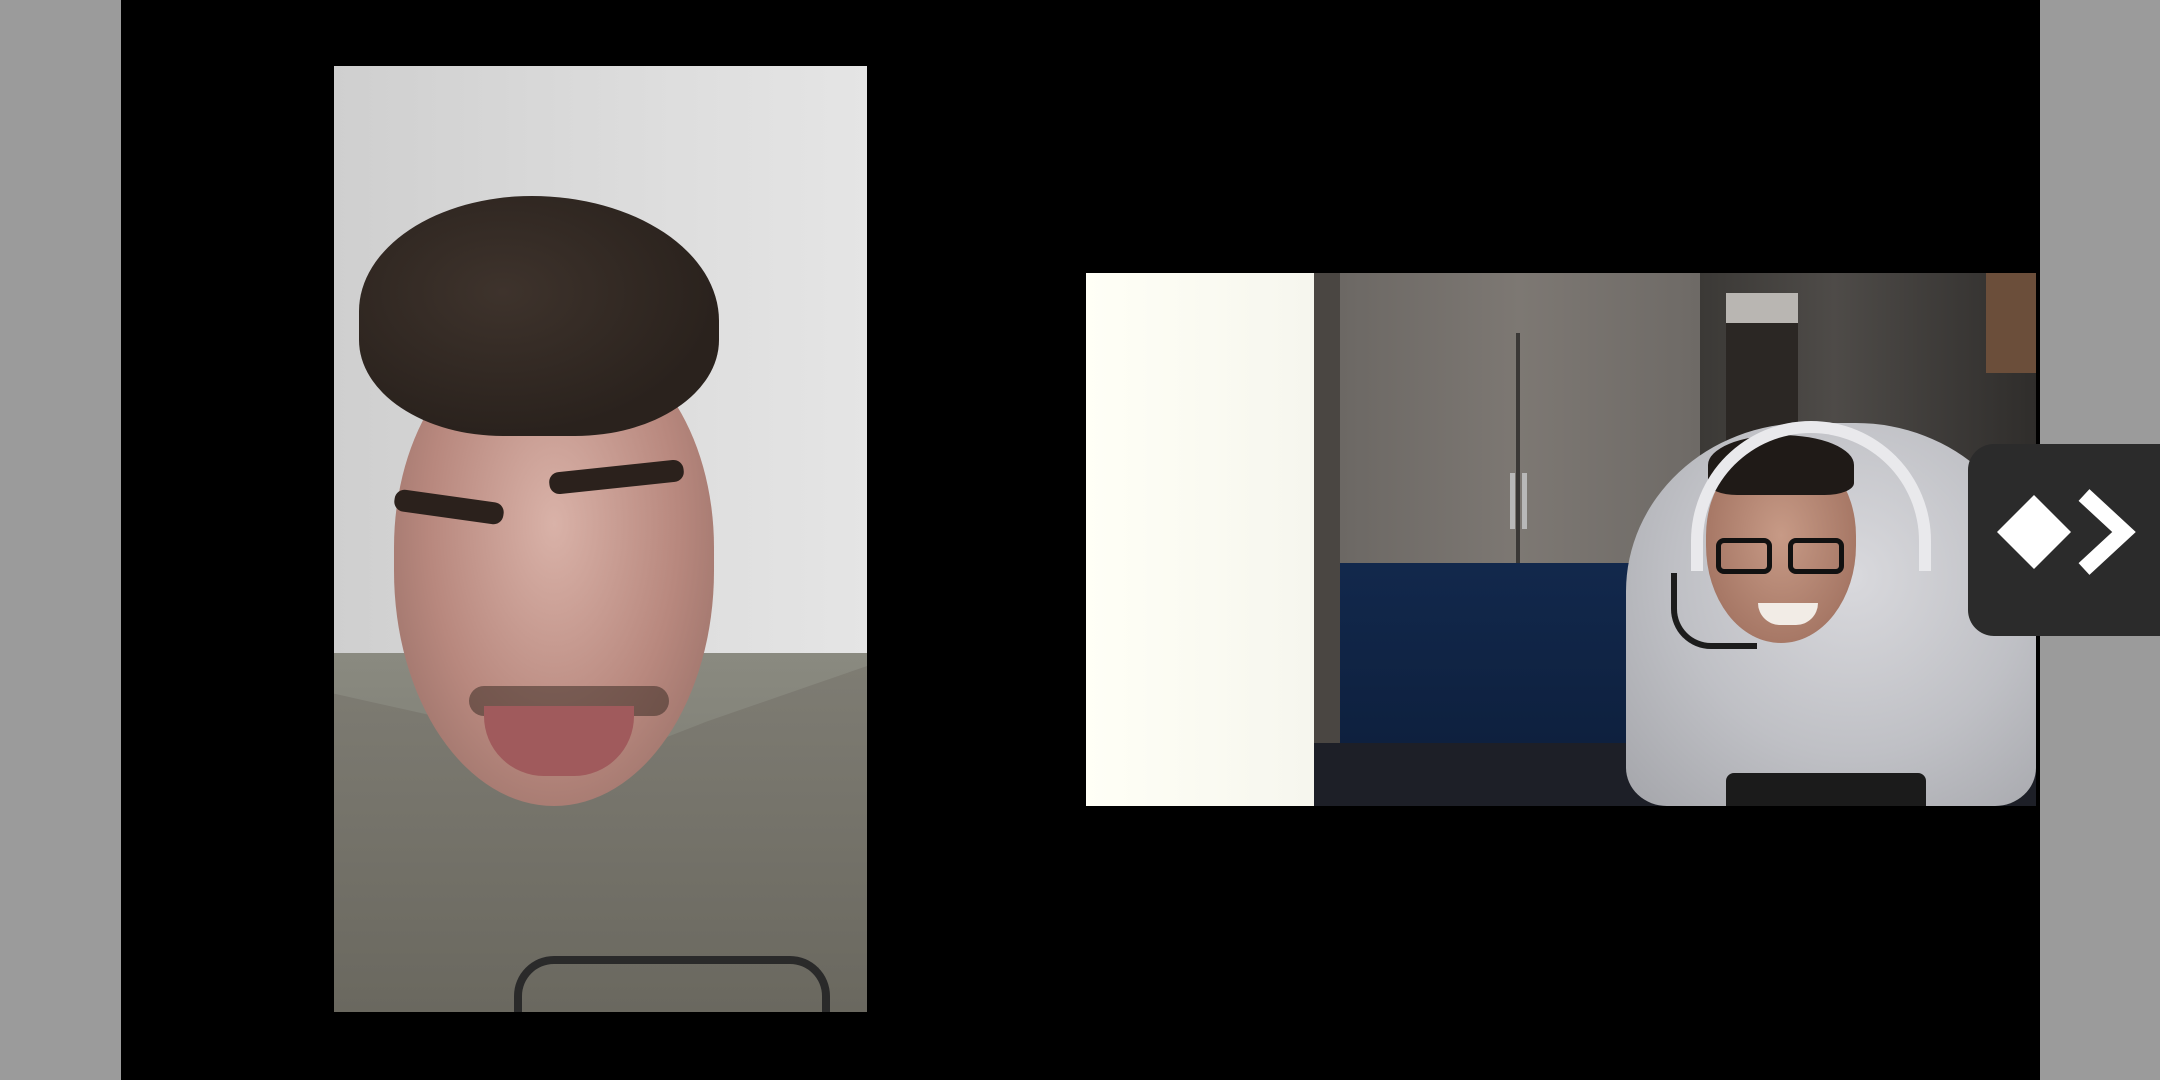  Describe the element at coordinates (2066, 532) in the screenshot. I see `diamond-forward-icon` at that location.